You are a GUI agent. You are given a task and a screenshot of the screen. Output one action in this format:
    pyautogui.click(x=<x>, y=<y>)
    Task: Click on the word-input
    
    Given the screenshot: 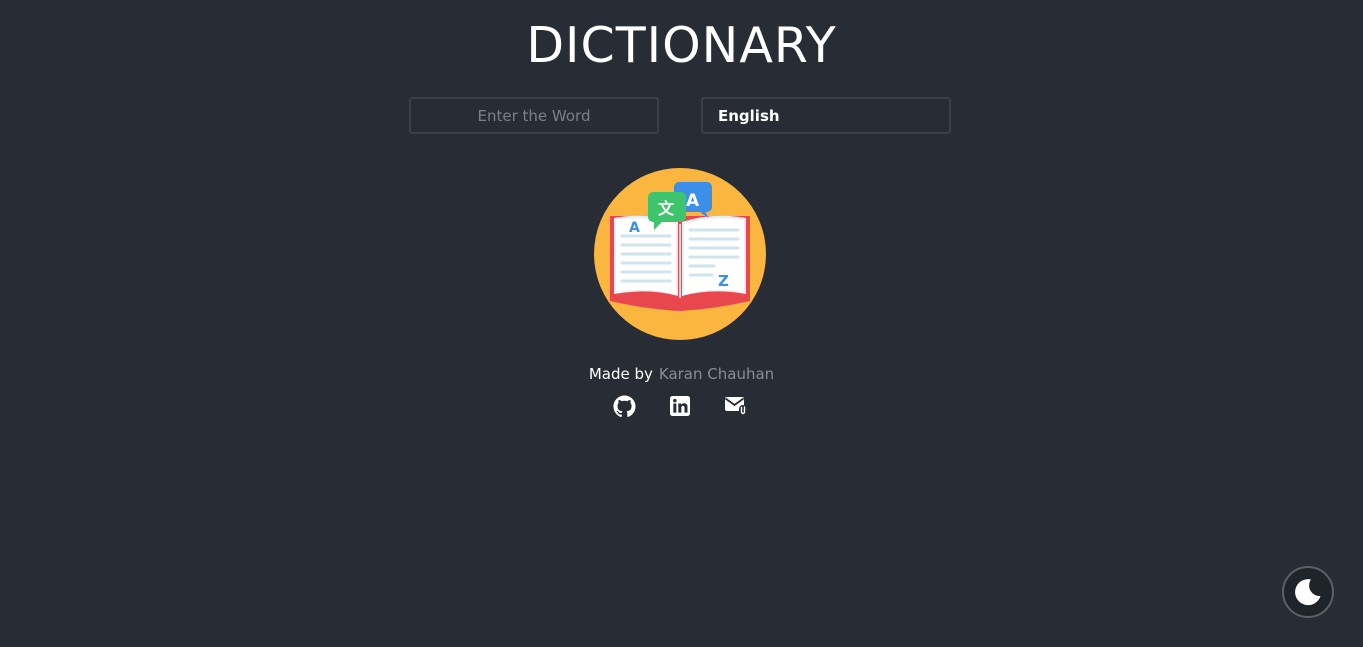 What is the action you would take?
    pyautogui.click(x=534, y=115)
    